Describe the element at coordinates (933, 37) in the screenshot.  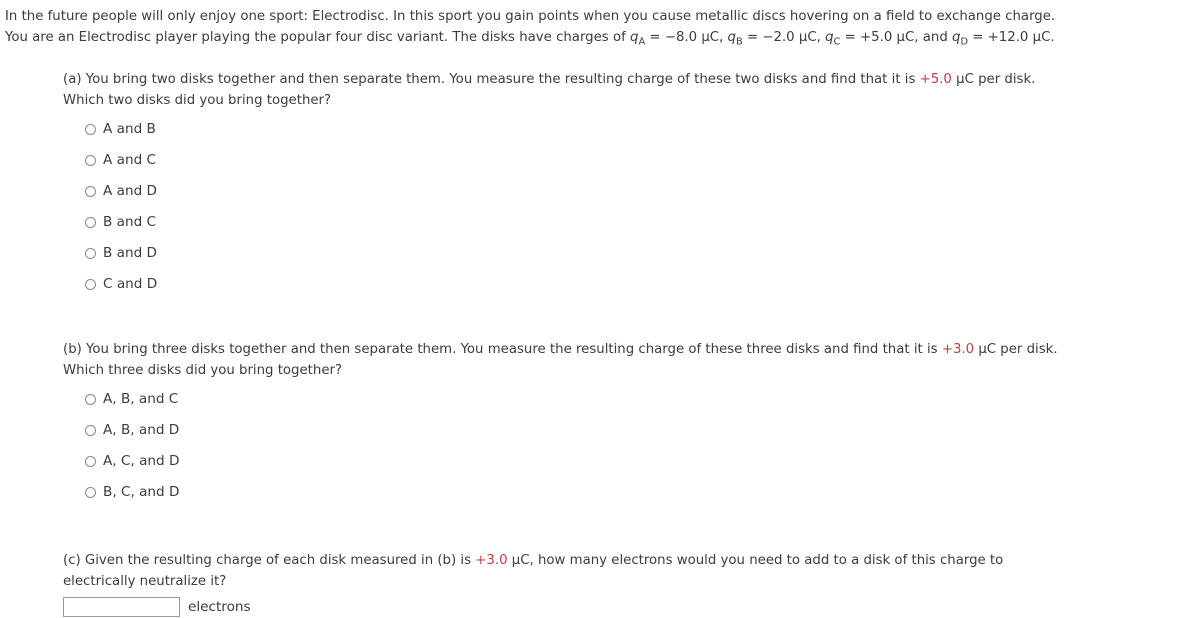
I see `charge-qc-sep: , and` at that location.